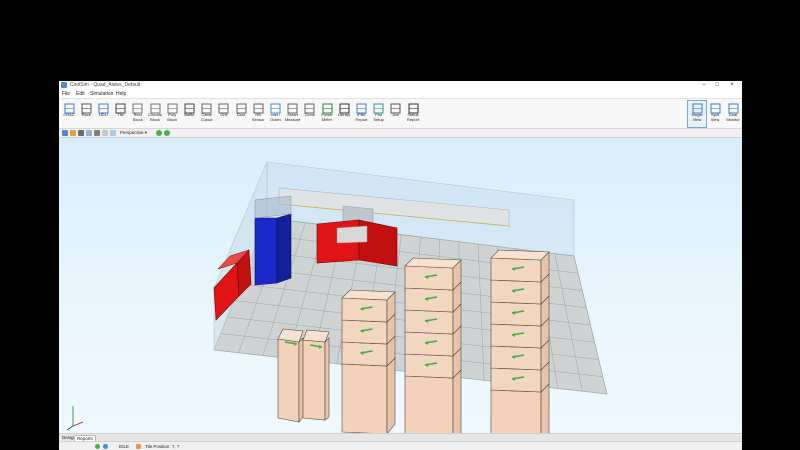  Describe the element at coordinates (364, 398) in the screenshot. I see `rack-row-2-front` at that location.